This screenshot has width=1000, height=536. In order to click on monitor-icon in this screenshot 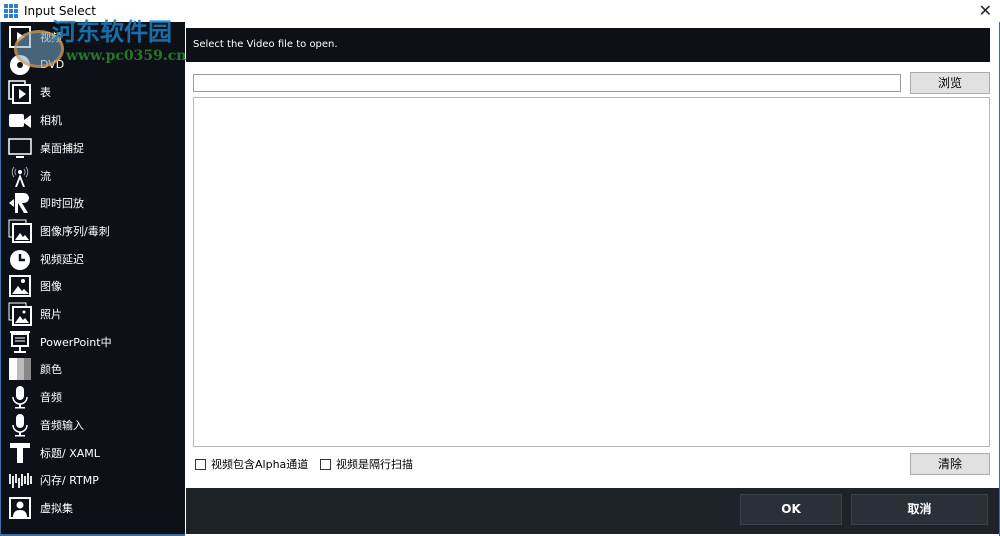, I will do `click(20, 148)`.